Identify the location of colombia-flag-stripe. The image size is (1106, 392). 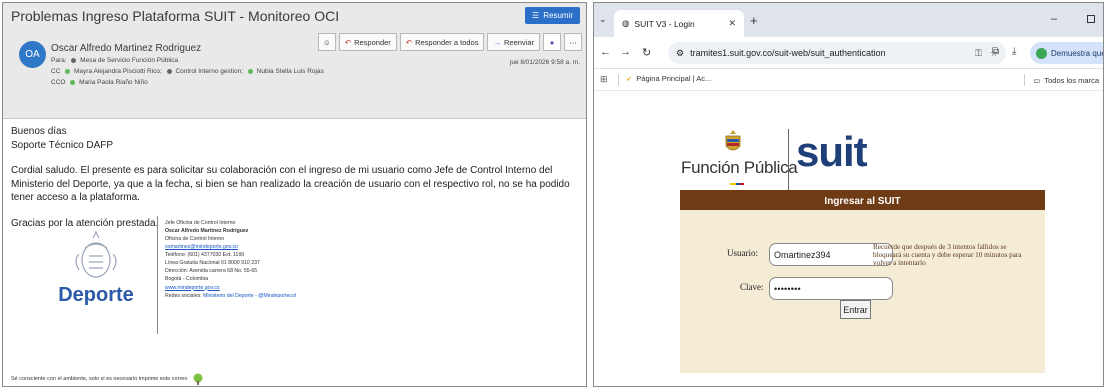
(737, 184).